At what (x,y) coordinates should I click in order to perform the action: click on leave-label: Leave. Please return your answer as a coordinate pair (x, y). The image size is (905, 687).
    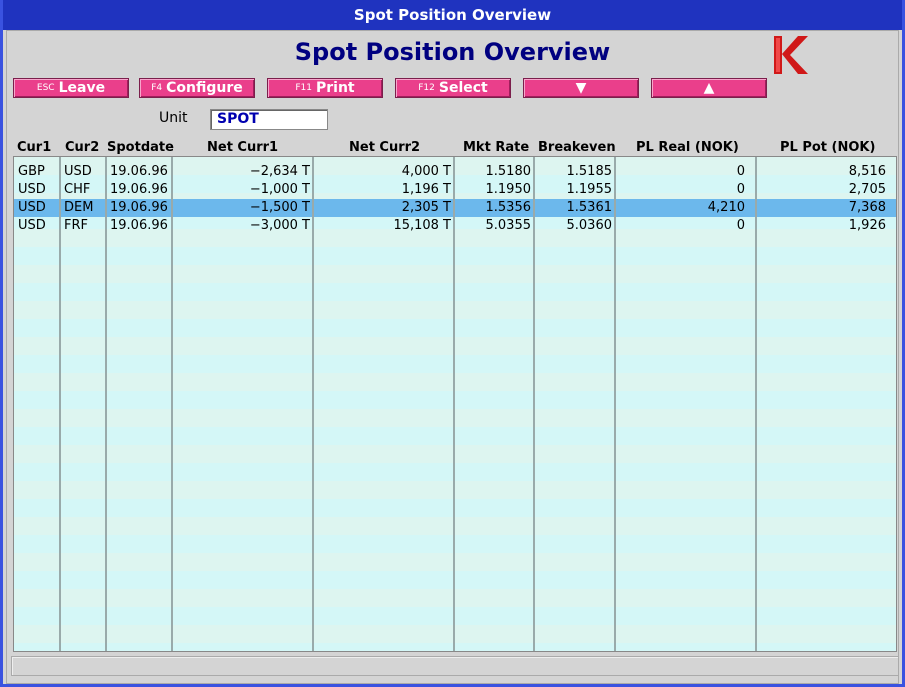
    Looking at the image, I should click on (82, 88).